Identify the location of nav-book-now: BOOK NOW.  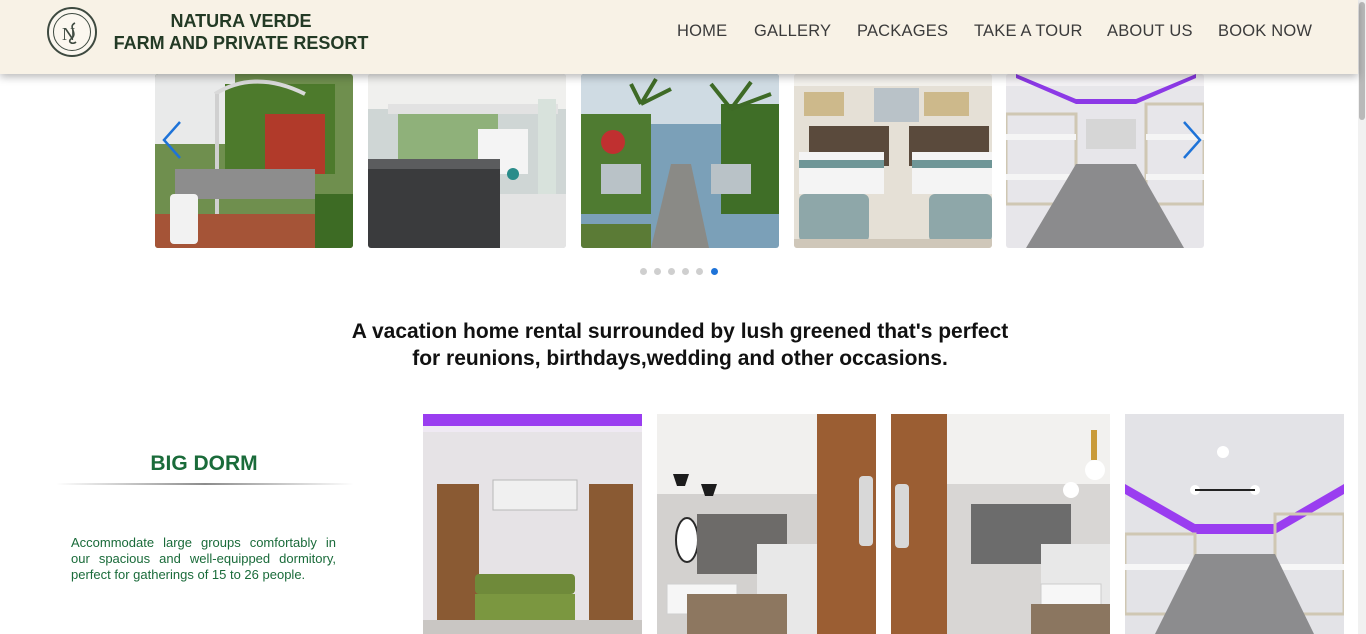
(1265, 31).